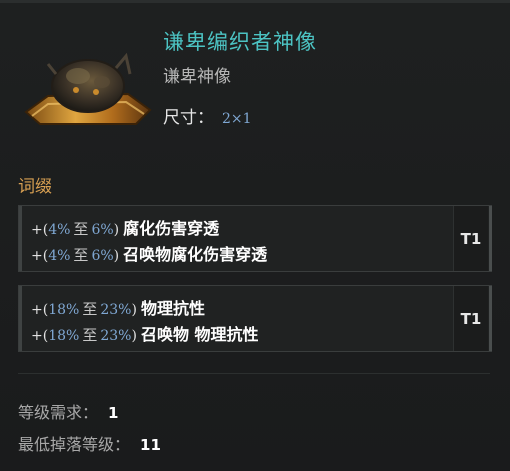 This screenshot has height=471, width=510. I want to click on min-drop-level-label: 最低掉落等级：, so click(74, 444).